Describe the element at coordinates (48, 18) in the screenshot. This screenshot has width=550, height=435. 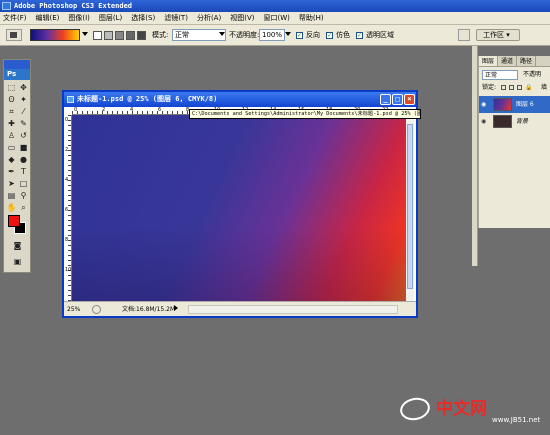
I see `menu-edit: 编辑(E)` at that location.